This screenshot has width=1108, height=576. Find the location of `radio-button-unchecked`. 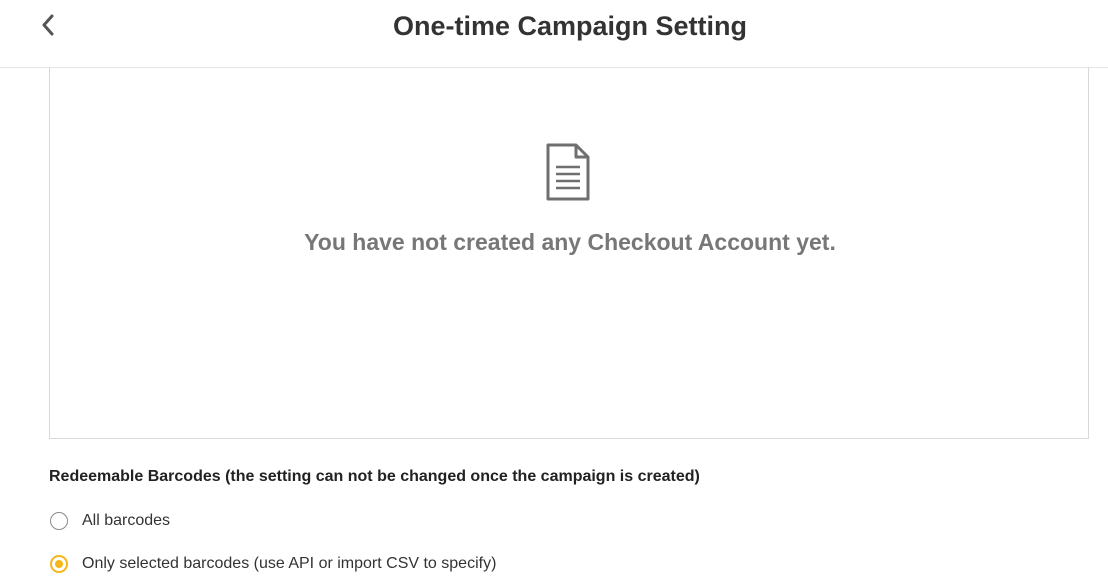

radio-button-unchecked is located at coordinates (59, 521).